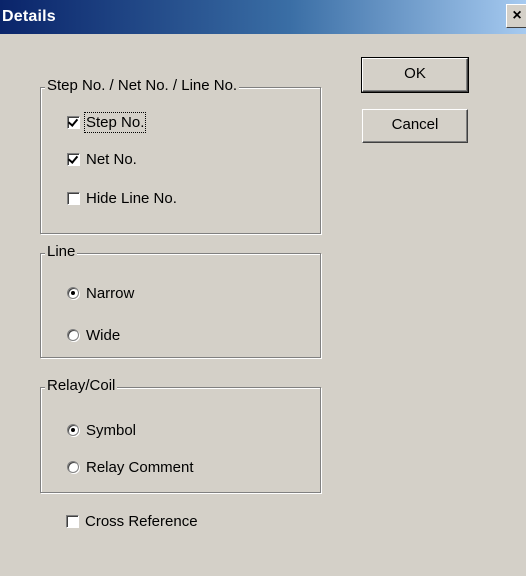 The width and height of the screenshot is (526, 576). What do you see at coordinates (263, 17) in the screenshot?
I see `title-bar: Details ×` at bounding box center [263, 17].